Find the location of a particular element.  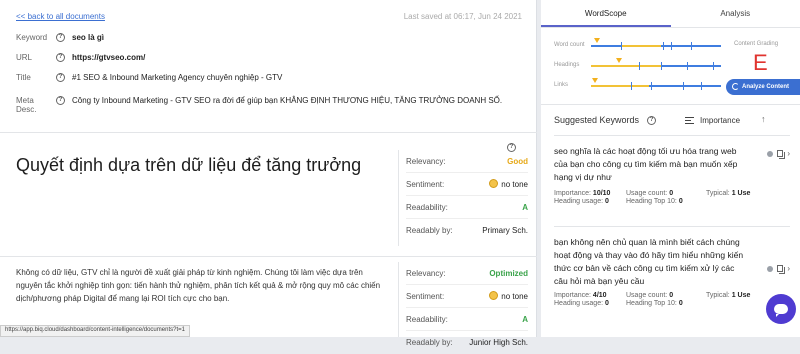

keyword-value: seo là gì is located at coordinates (88, 37).